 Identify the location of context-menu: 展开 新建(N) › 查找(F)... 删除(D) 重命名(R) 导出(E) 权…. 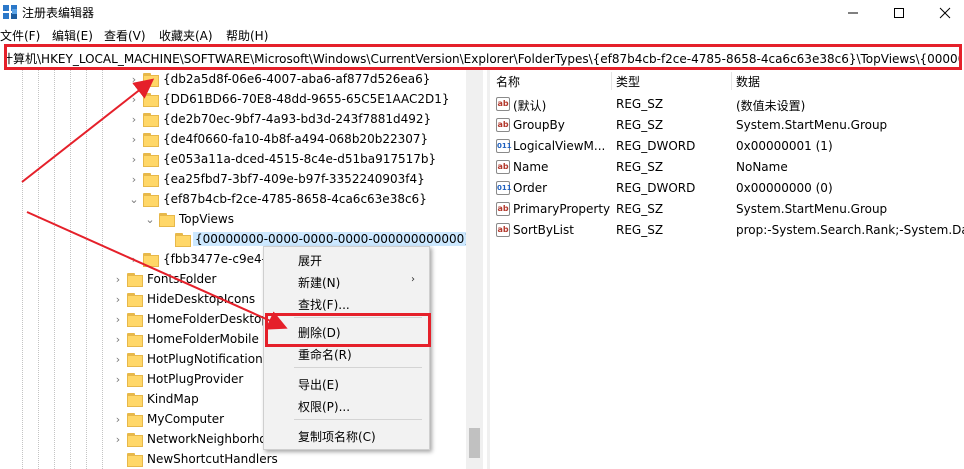
(346, 348).